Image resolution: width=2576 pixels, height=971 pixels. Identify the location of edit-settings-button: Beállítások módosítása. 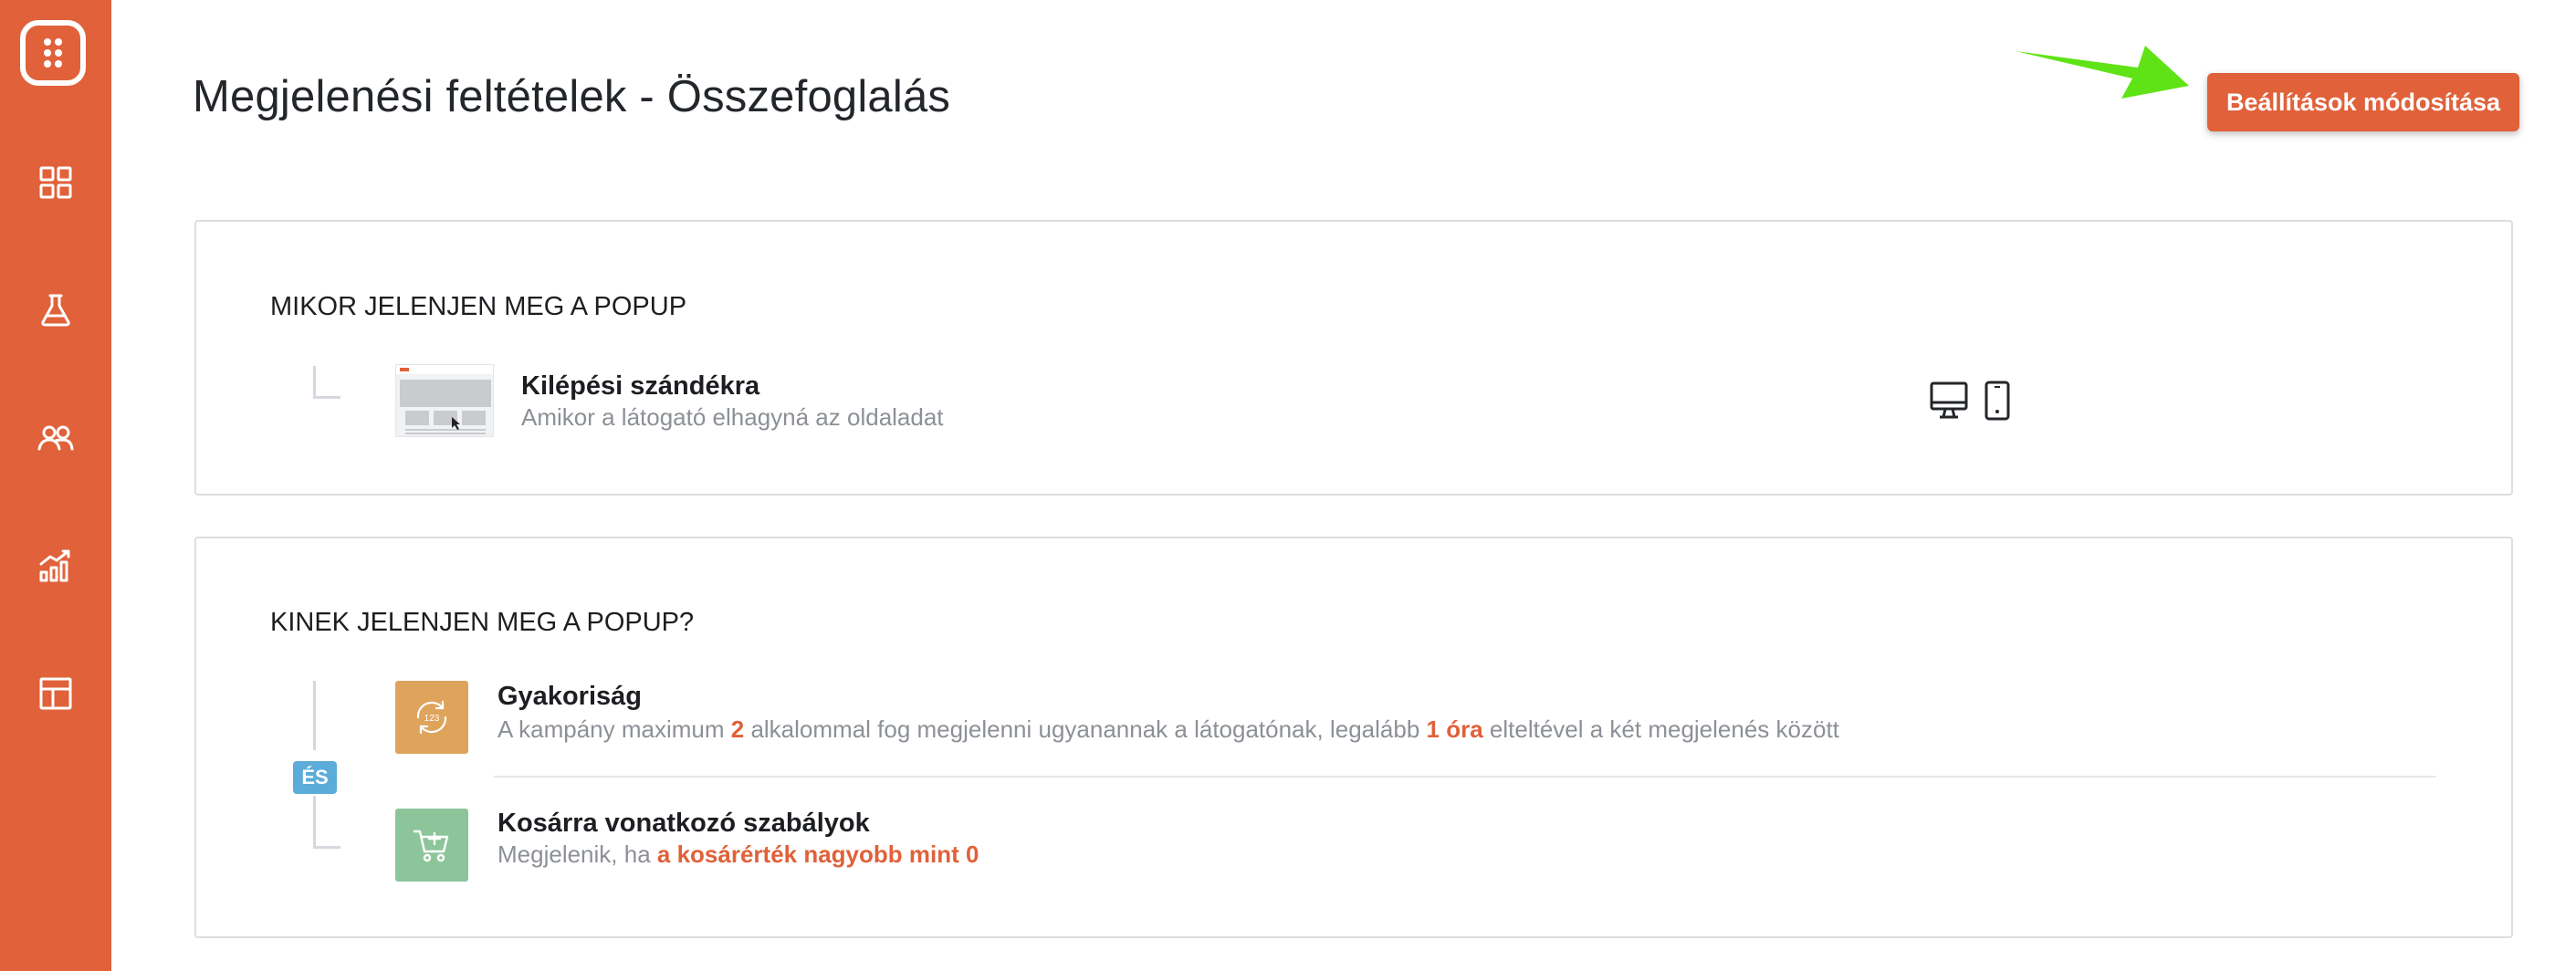
(2363, 102).